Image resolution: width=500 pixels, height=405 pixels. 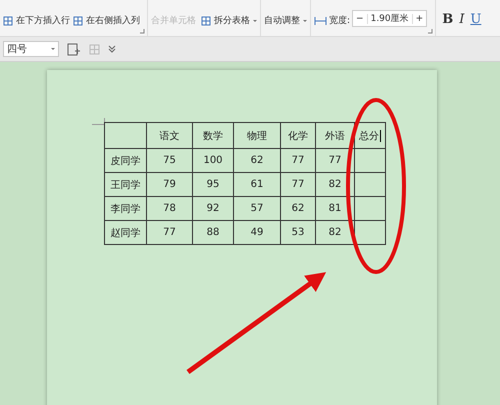 What do you see at coordinates (320, 21) in the screenshot?
I see `width-icon` at bounding box center [320, 21].